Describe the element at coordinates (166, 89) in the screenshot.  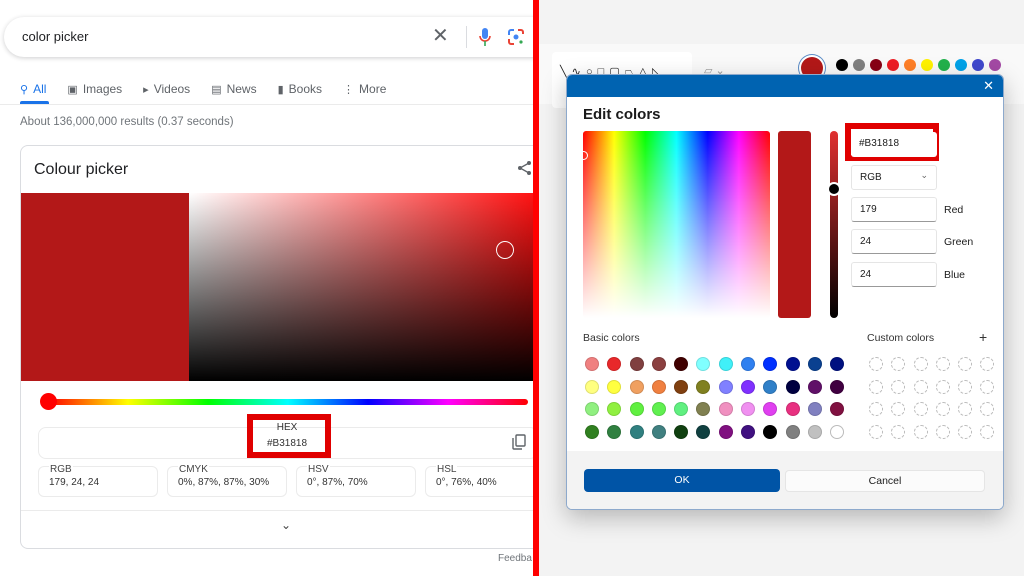
I see `tab-videos: ▸ Videos` at that location.